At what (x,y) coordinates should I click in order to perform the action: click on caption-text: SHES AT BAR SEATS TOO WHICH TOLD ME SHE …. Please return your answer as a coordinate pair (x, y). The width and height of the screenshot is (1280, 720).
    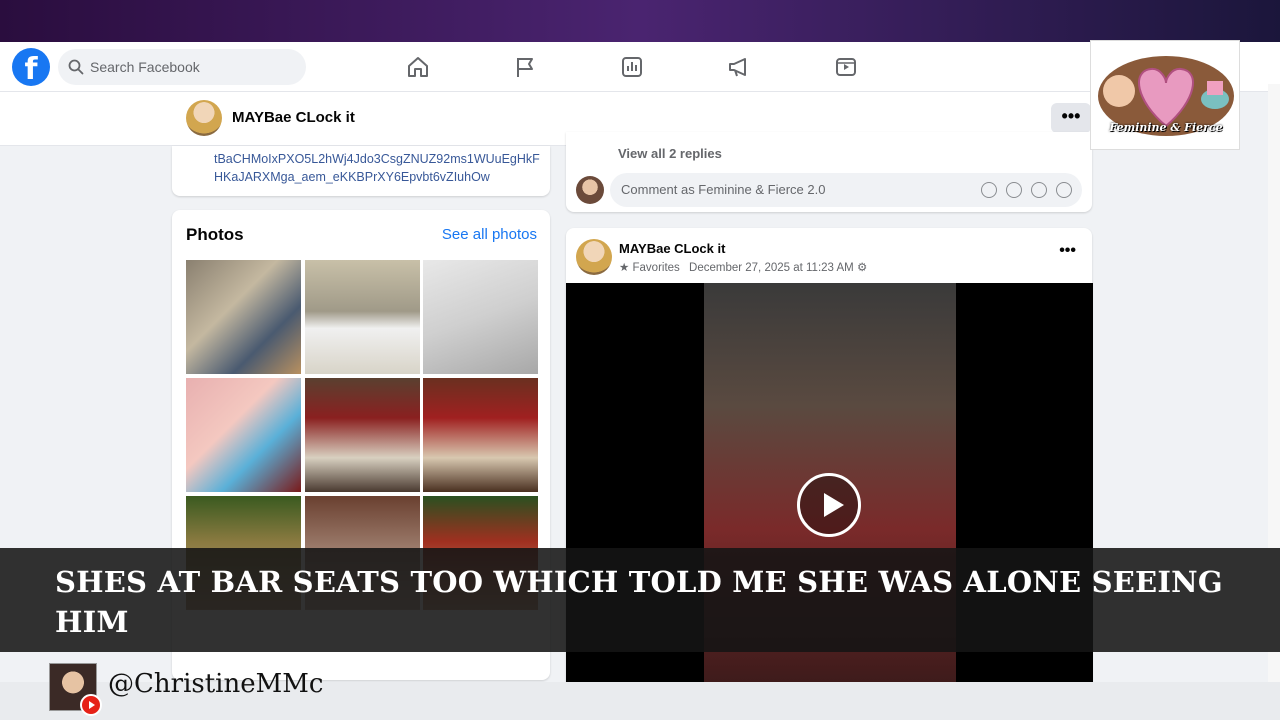
    Looking at the image, I should click on (639, 602).